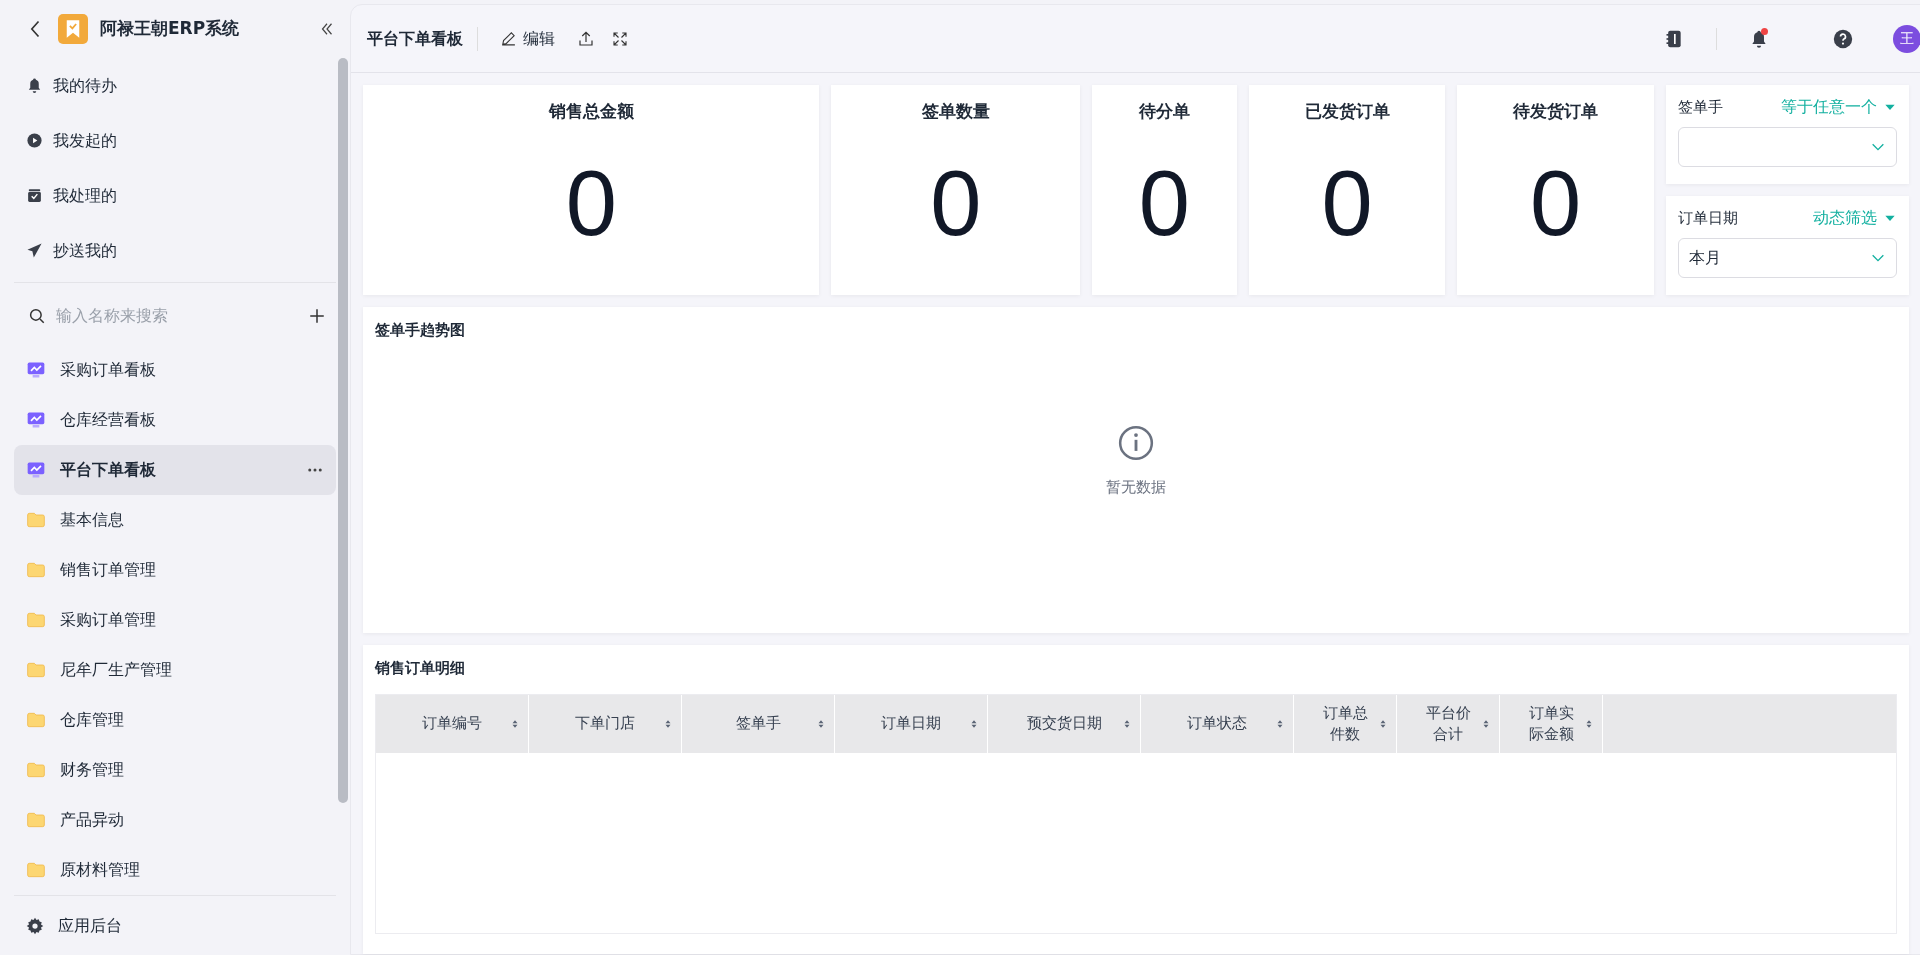  Describe the element at coordinates (758, 723) in the screenshot. I see `column-header: 签单手` at that location.